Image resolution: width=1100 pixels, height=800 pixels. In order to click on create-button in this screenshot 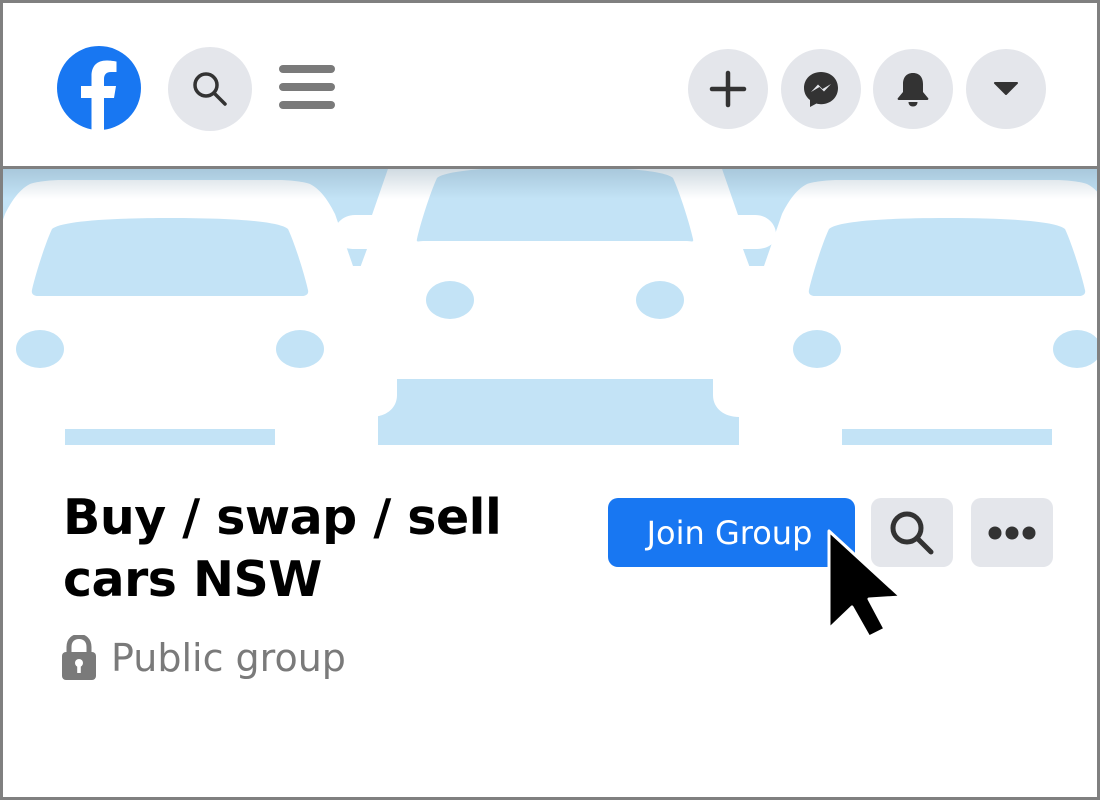, I will do `click(728, 89)`.